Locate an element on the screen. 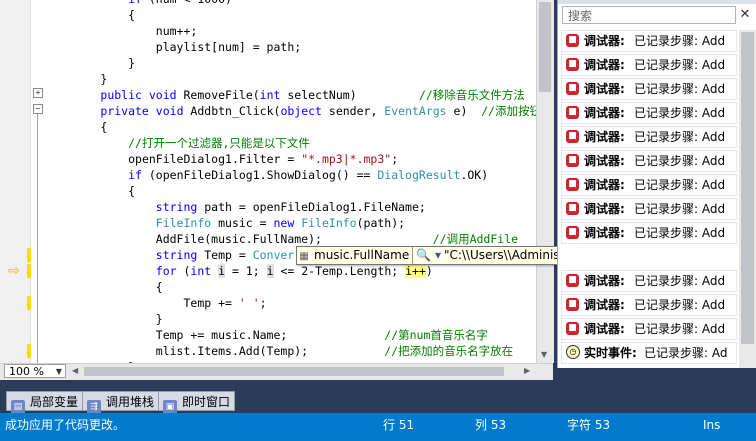  scroll-down-icon: ▼ is located at coordinates (544, 354).